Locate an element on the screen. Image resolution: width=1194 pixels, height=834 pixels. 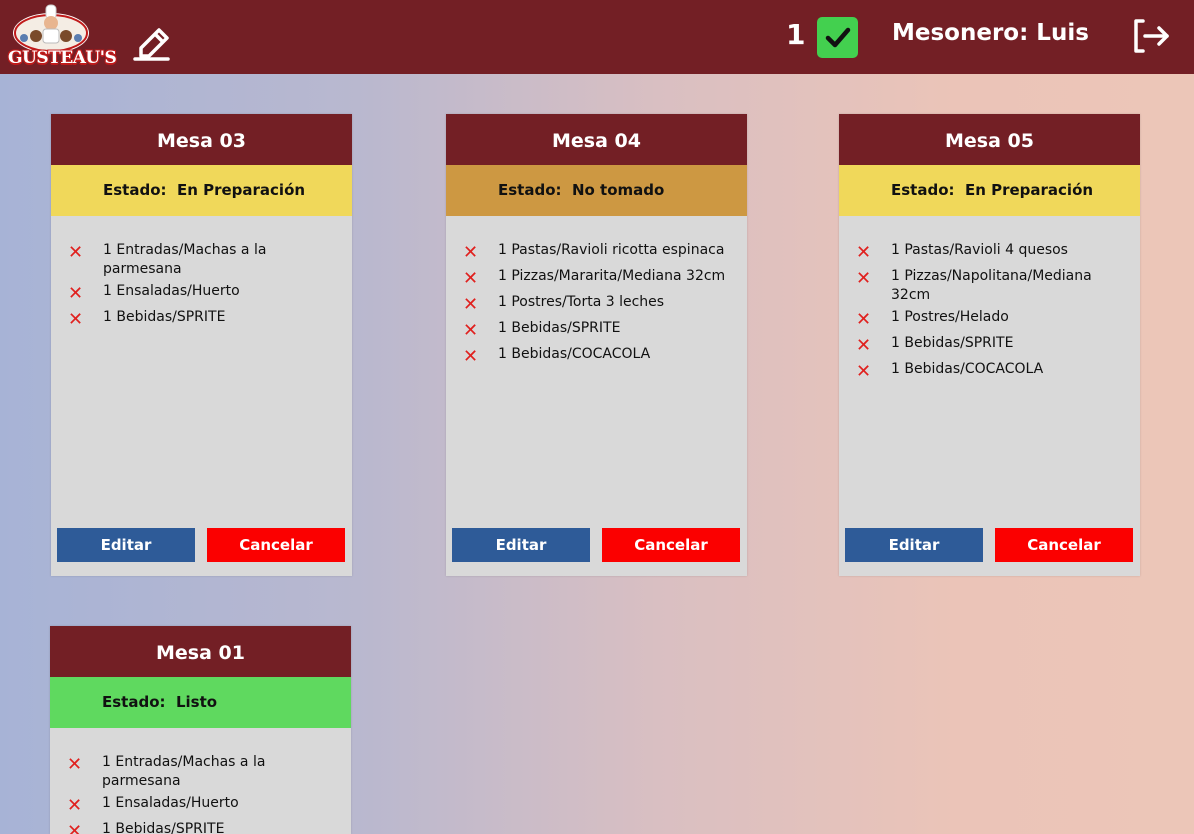
order-item: ✕ 1 Postres/Helado is located at coordinates (932, 319).